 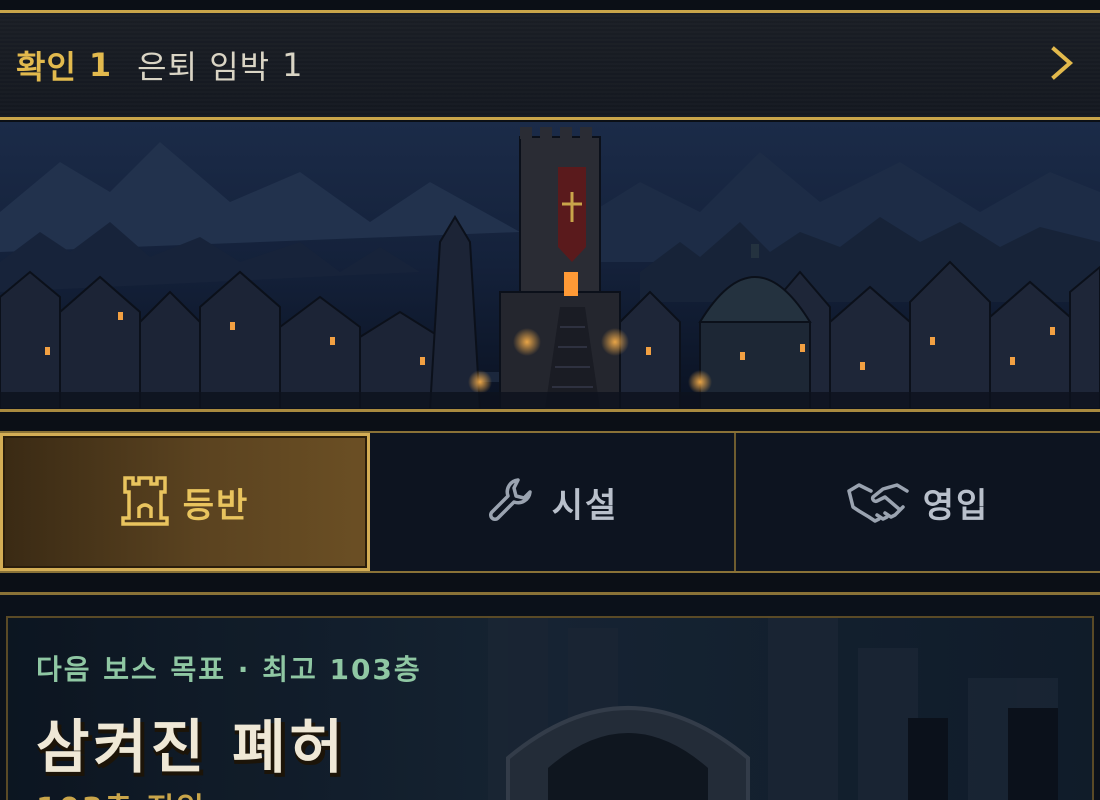 What do you see at coordinates (144, 502) in the screenshot?
I see `castle-tower-icon` at bounding box center [144, 502].